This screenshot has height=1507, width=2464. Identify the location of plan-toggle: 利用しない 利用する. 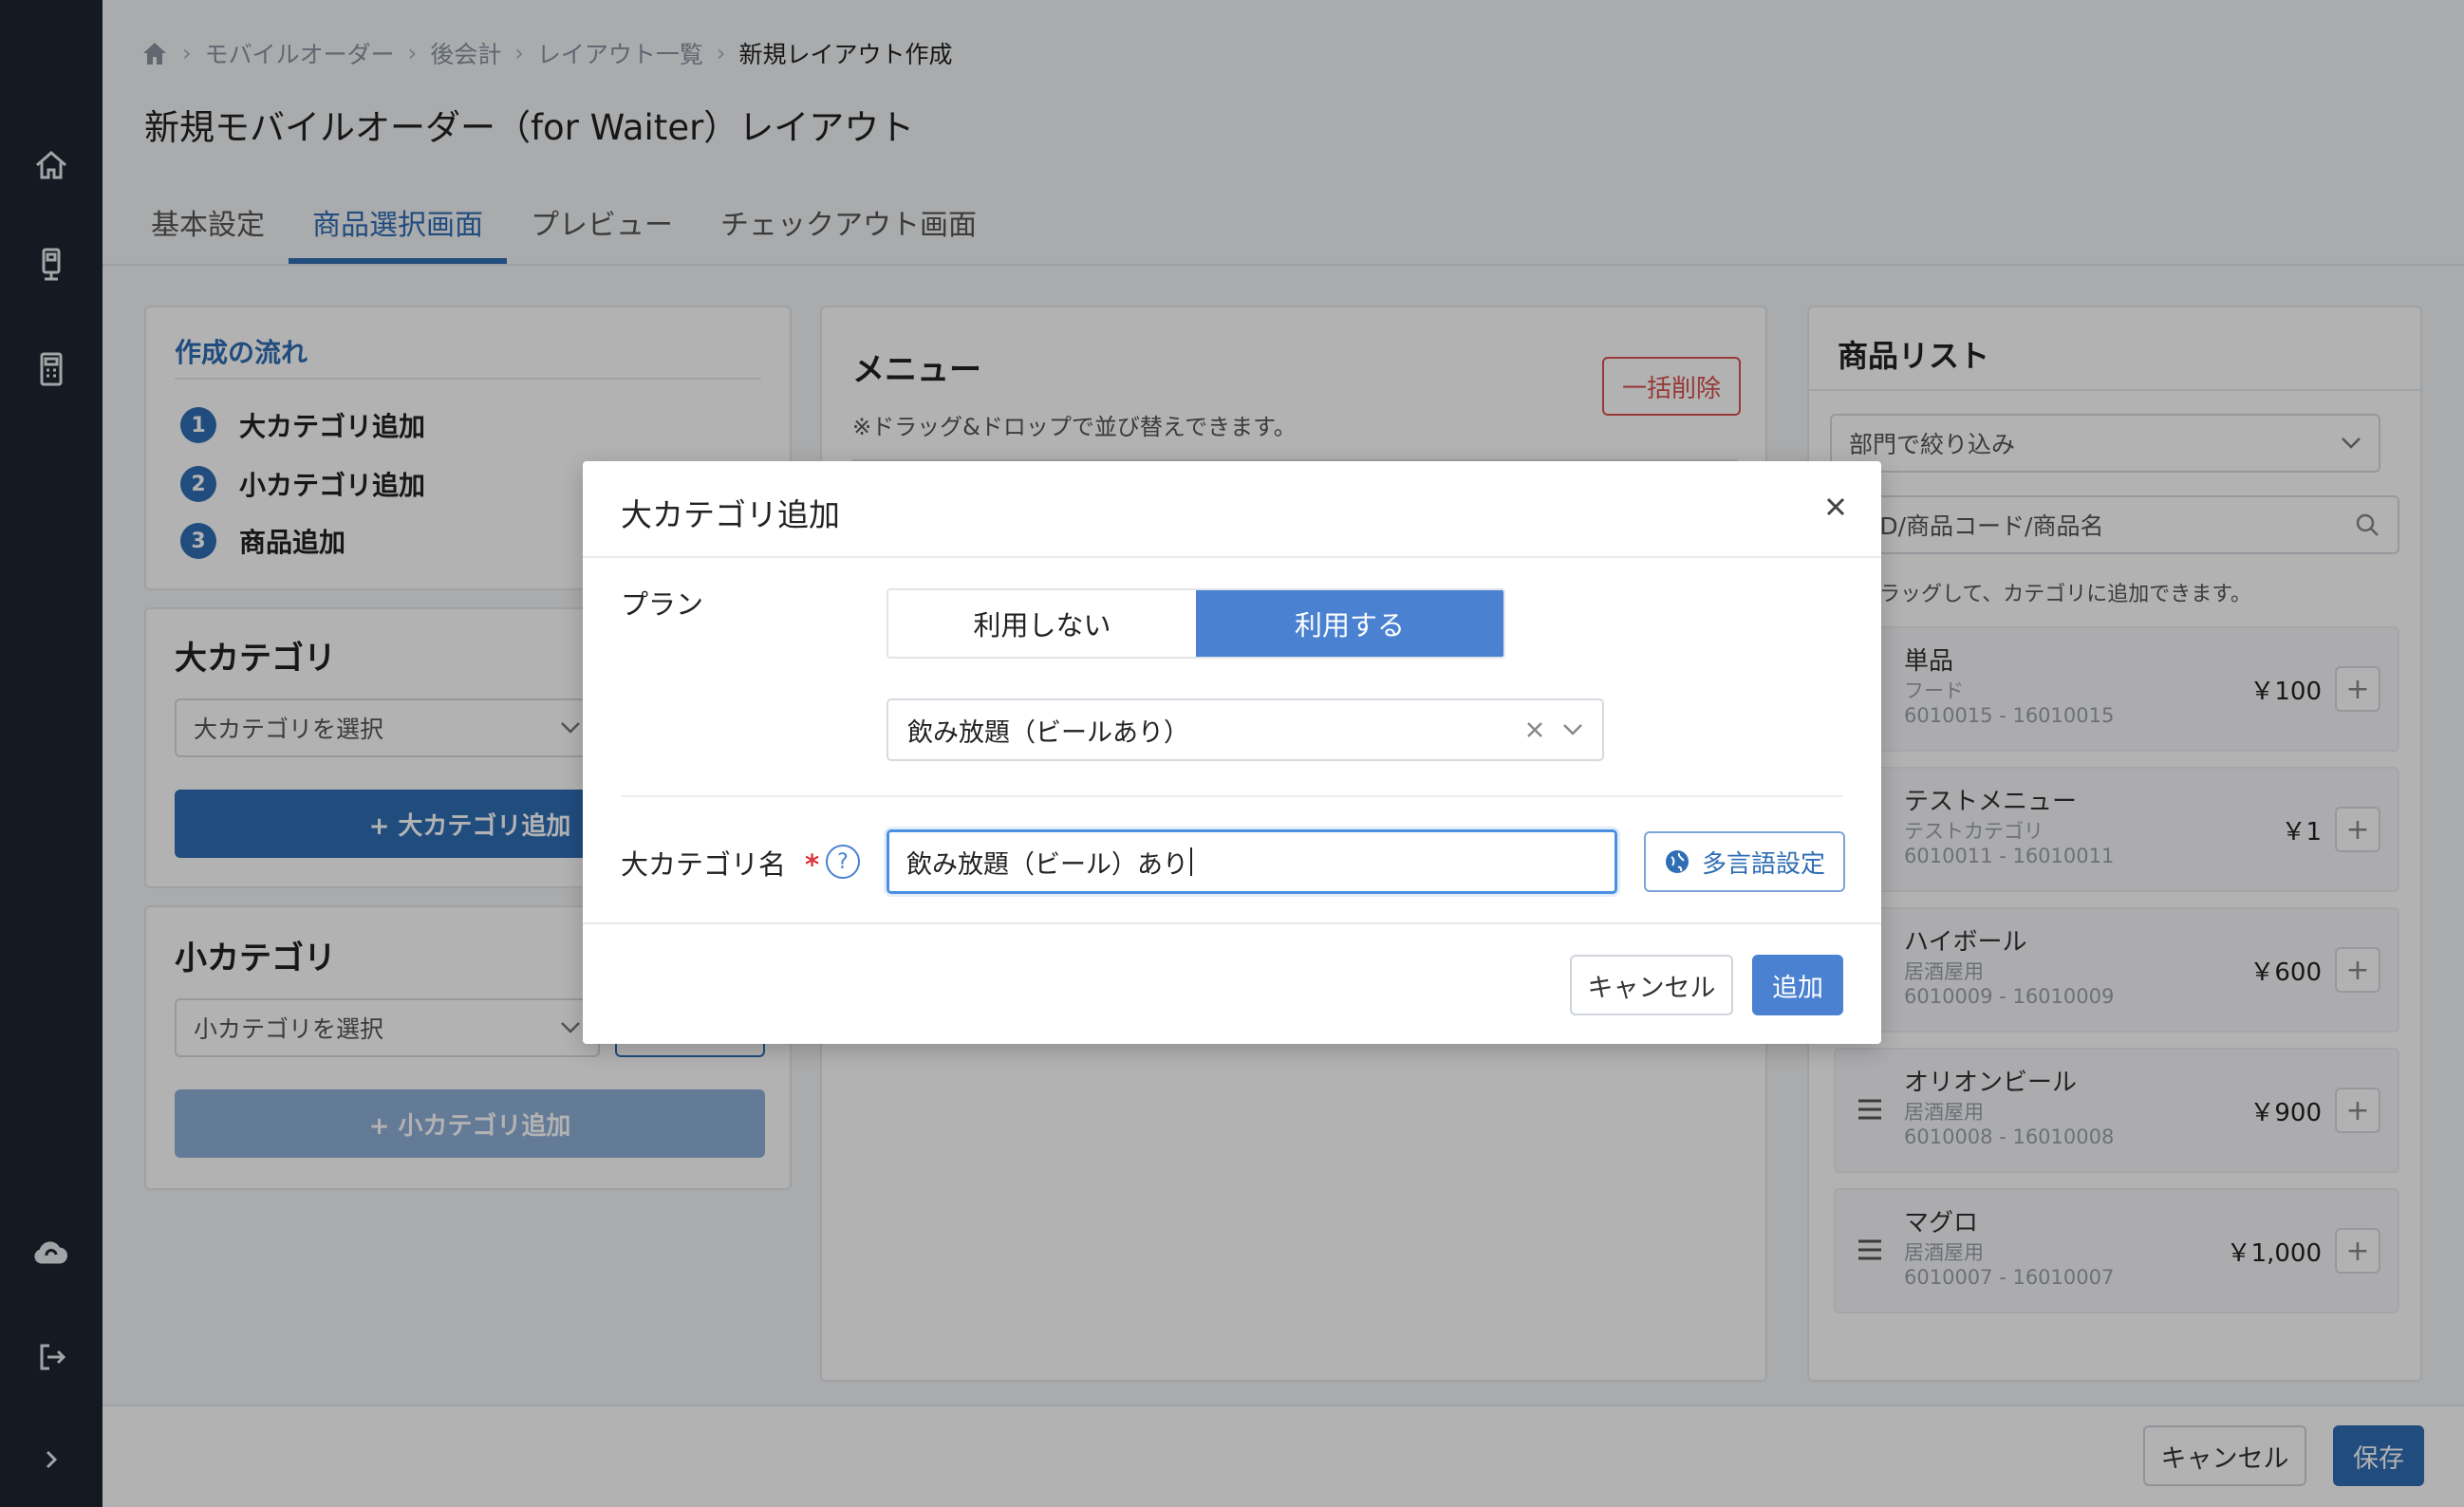
(1196, 623).